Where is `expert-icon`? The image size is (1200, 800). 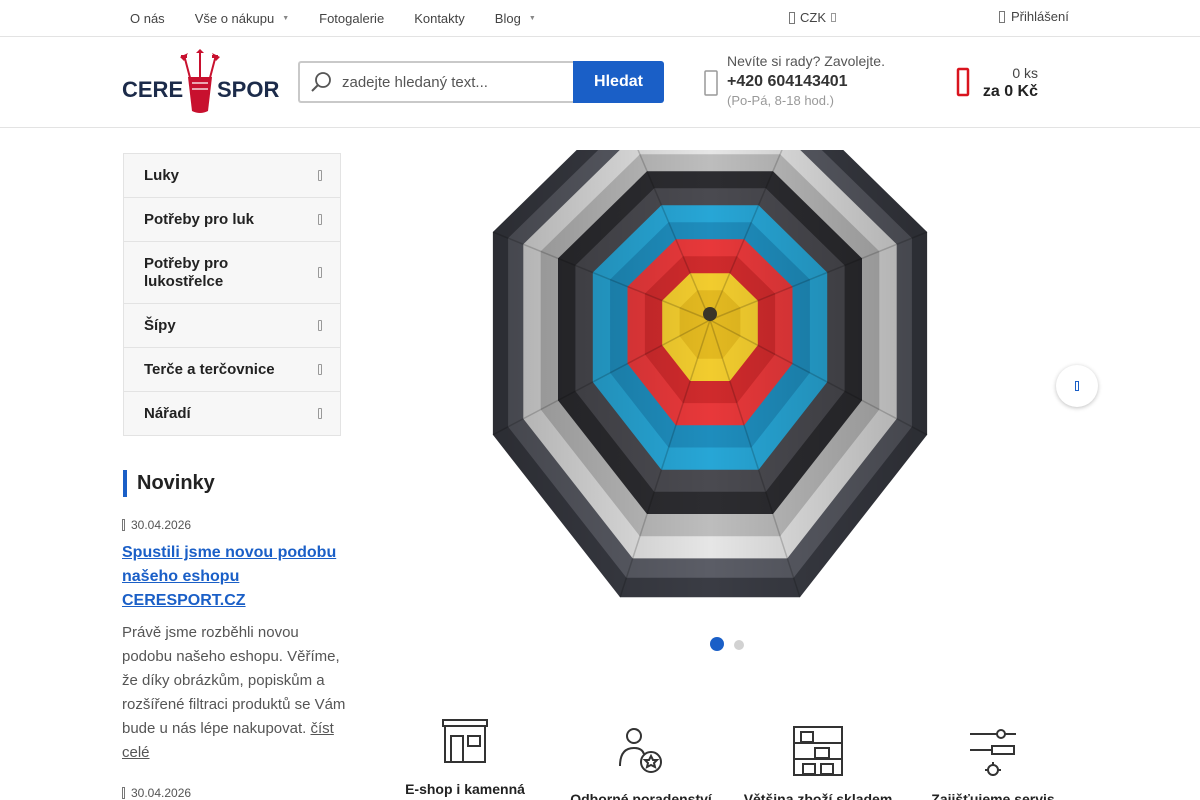 expert-icon is located at coordinates (640, 750).